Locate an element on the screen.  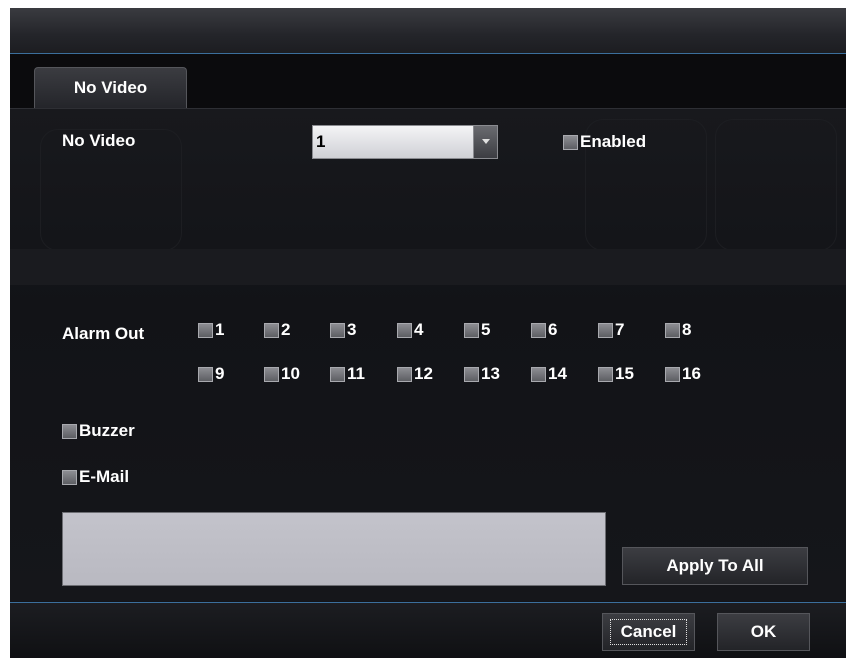
alarm-out-checkbox-14: 14 is located at coordinates (549, 374).